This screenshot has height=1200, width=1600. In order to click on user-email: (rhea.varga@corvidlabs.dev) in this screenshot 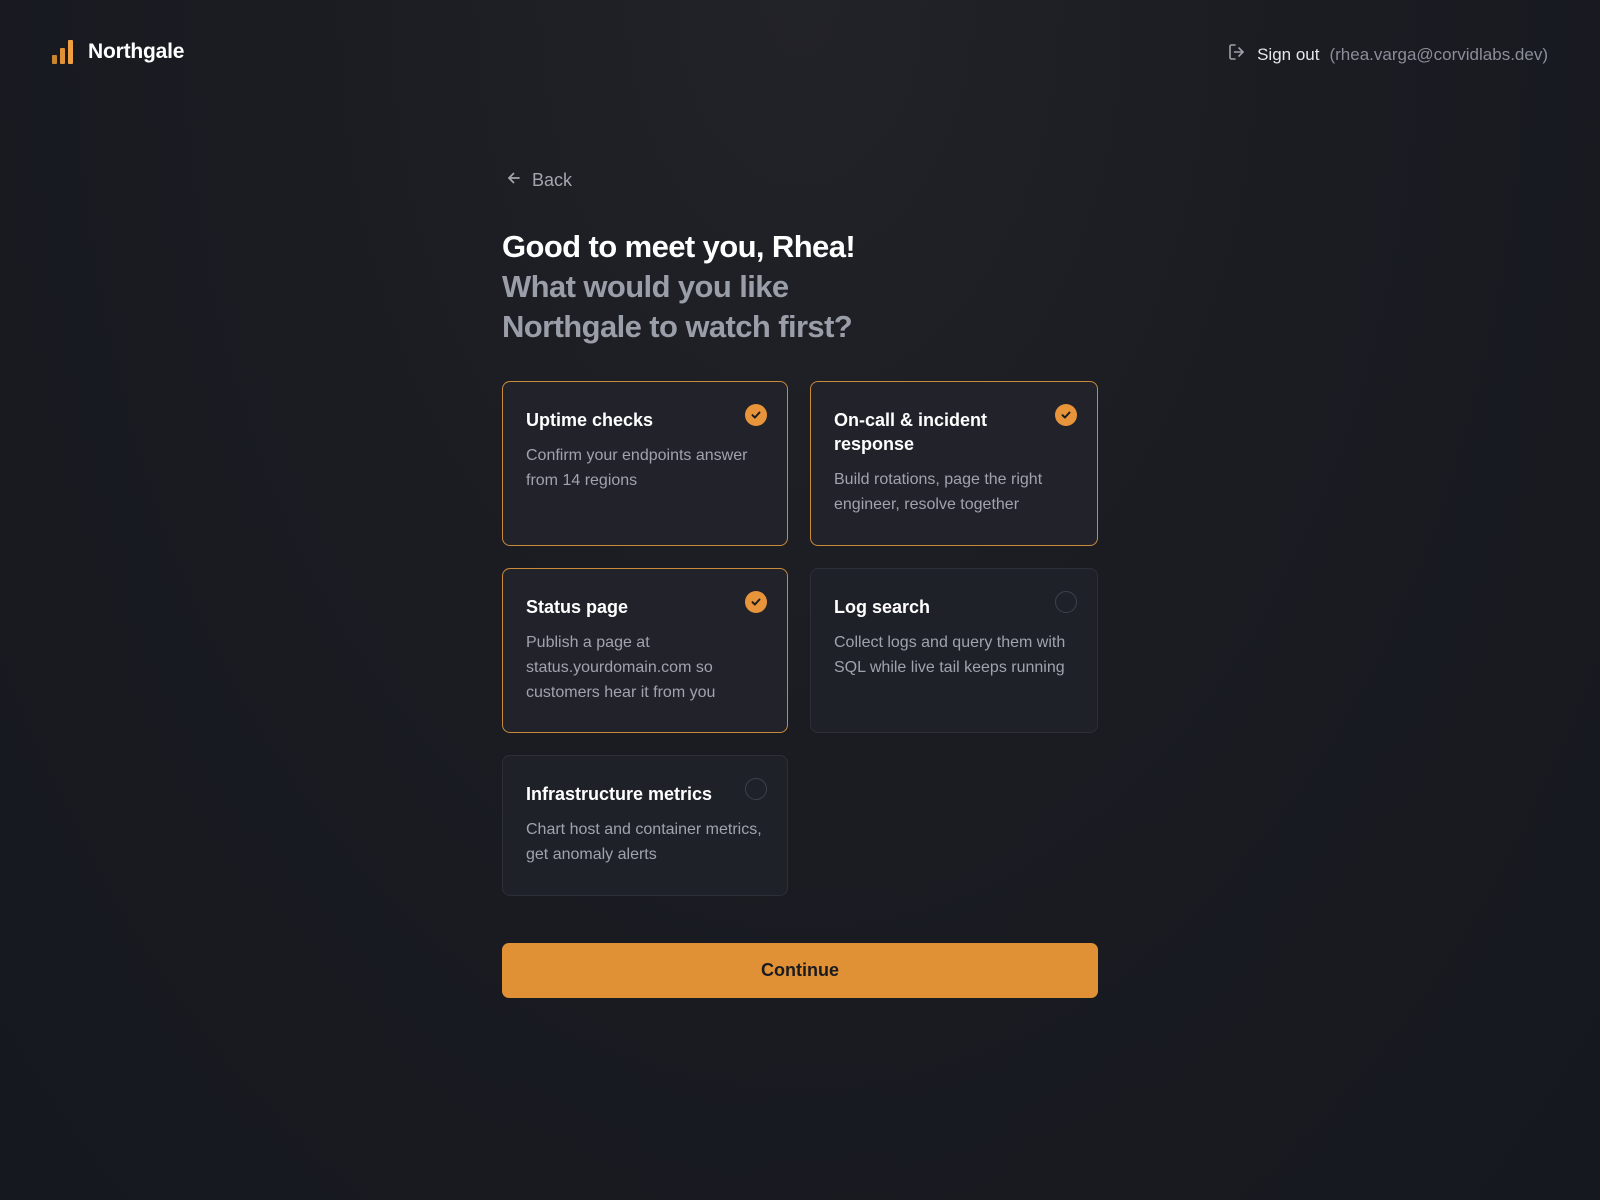, I will do `click(1438, 54)`.